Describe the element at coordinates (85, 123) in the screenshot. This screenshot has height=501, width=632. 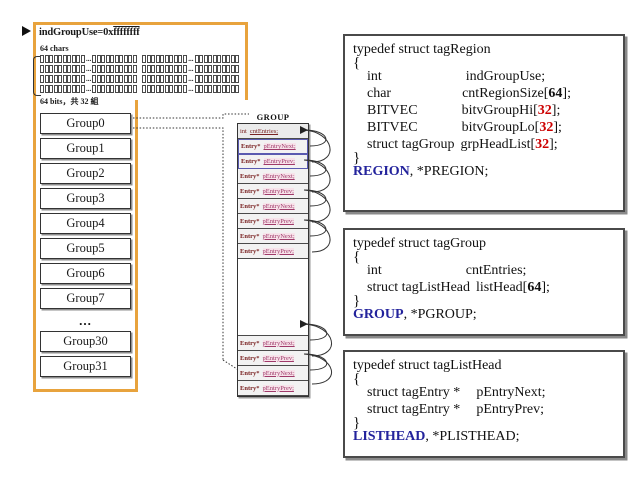
I see `group-list-item: Group0` at that location.